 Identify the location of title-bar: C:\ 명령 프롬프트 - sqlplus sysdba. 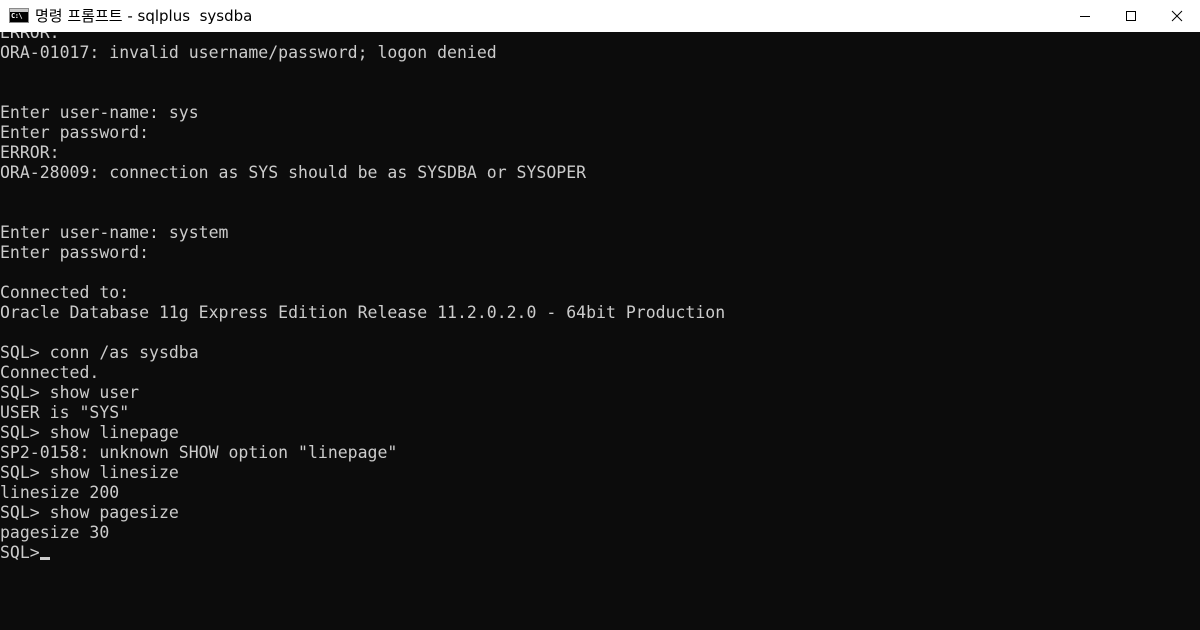
(600, 16).